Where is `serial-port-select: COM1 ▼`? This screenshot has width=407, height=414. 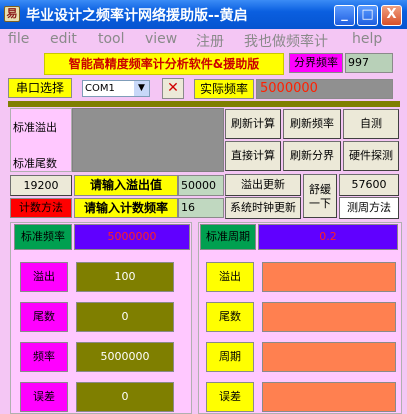 serial-port-select: COM1 ▼ is located at coordinates (116, 88).